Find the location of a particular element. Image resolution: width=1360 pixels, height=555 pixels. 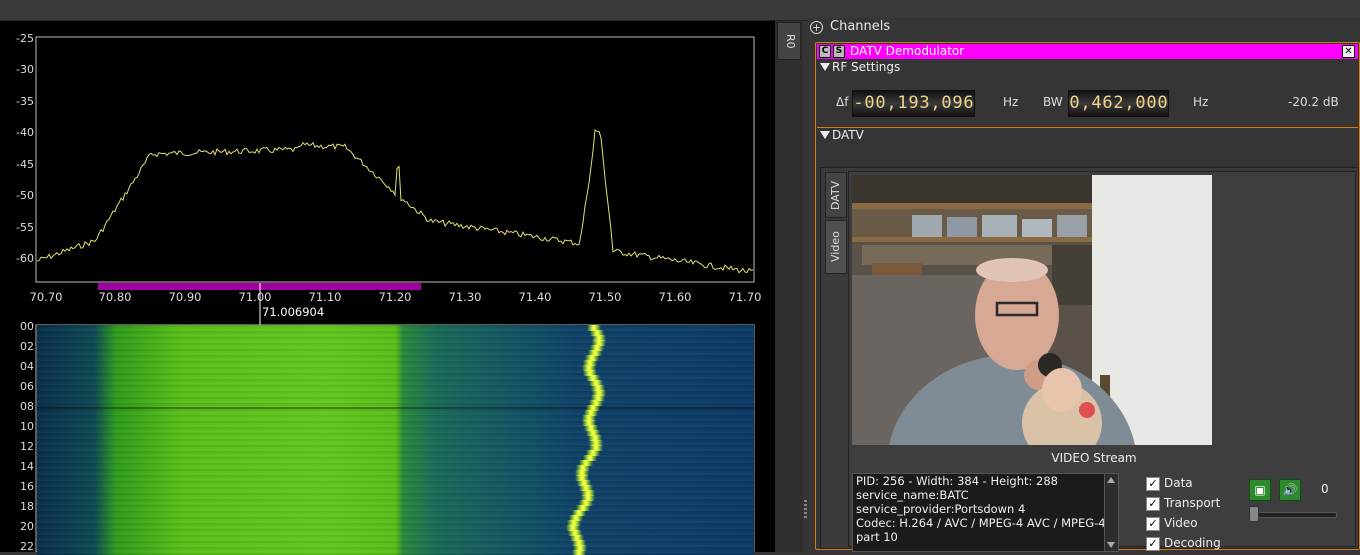

rf-settings-label: RF Settings is located at coordinates (866, 67).